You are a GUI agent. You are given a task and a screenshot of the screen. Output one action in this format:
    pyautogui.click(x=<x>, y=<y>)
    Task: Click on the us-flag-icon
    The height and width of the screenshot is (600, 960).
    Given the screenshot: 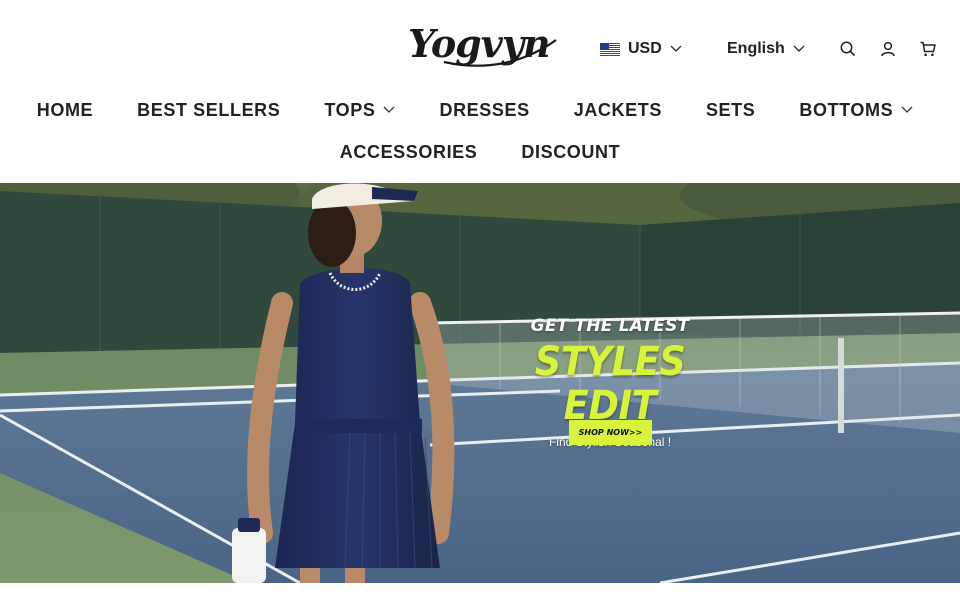 What is the action you would take?
    pyautogui.click(x=610, y=49)
    